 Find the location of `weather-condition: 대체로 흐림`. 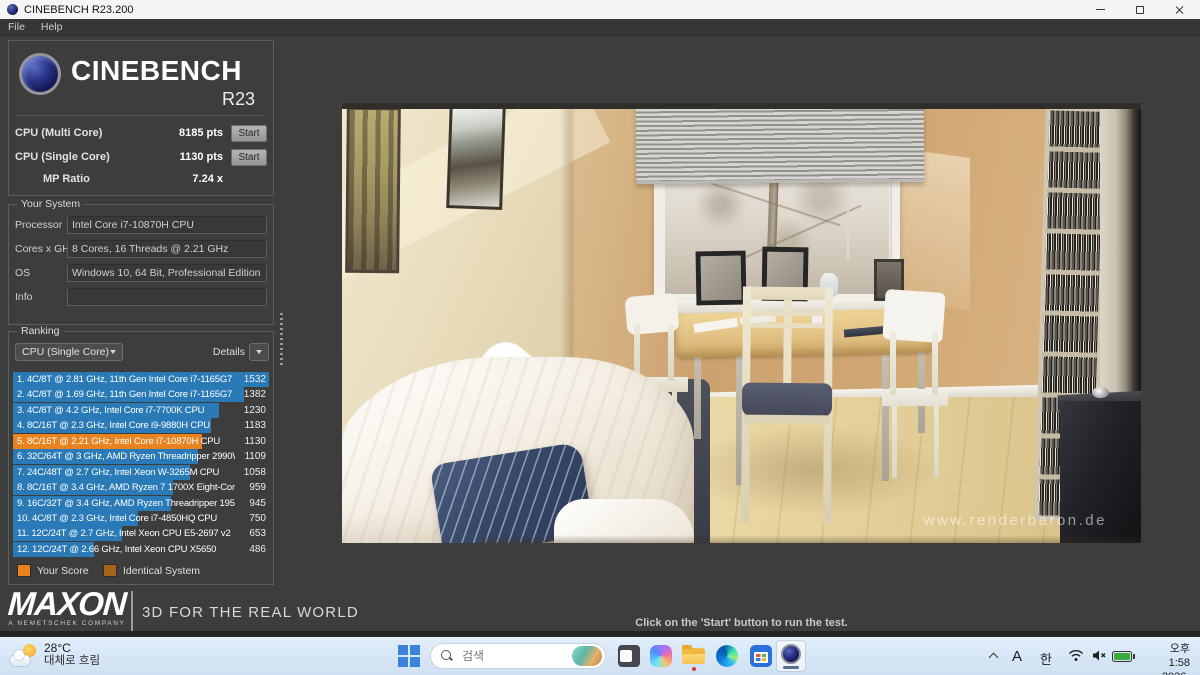

weather-condition: 대체로 흐림 is located at coordinates (72, 661).